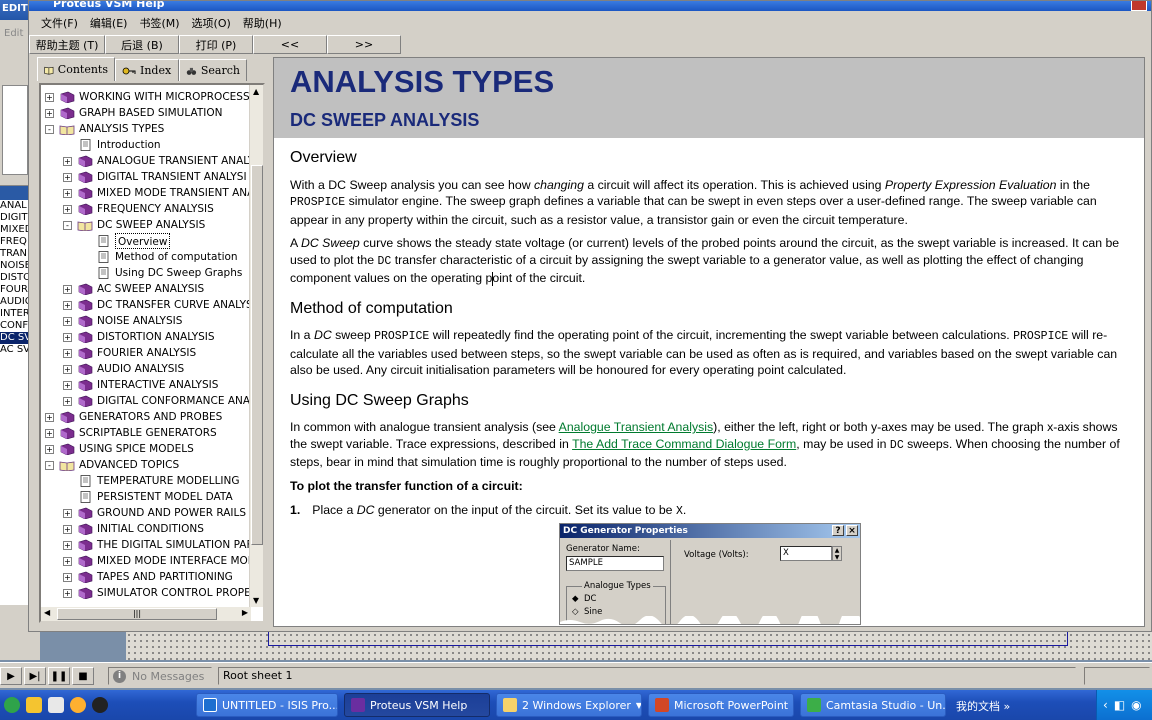 This screenshot has width=1152, height=720. Describe the element at coordinates (147, 209) in the screenshot. I see `tree-node: + FREQUENCY ANALYSIS` at that location.